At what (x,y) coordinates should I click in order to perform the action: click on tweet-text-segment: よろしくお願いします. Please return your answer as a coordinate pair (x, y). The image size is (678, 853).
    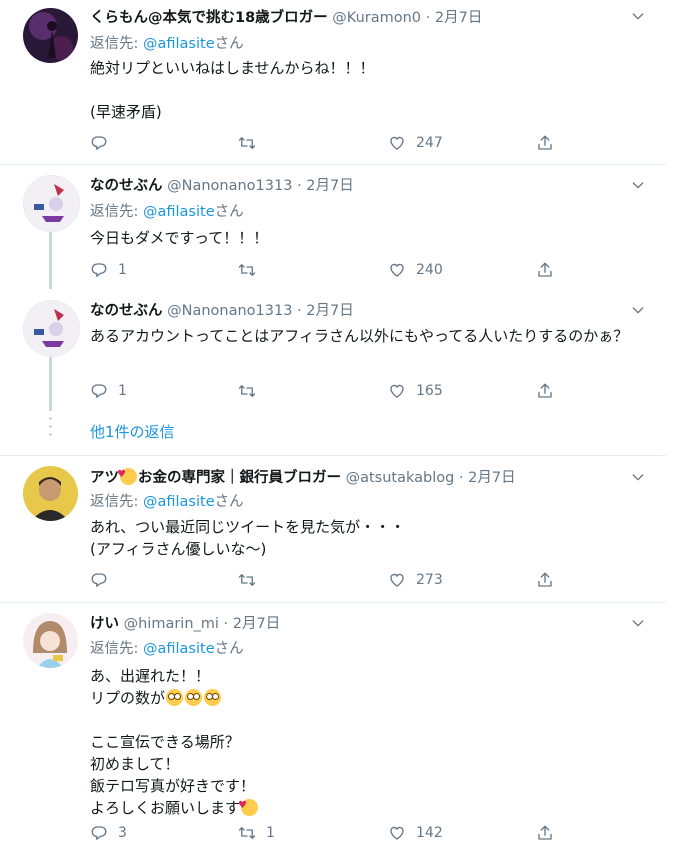
    Looking at the image, I should click on (165, 808).